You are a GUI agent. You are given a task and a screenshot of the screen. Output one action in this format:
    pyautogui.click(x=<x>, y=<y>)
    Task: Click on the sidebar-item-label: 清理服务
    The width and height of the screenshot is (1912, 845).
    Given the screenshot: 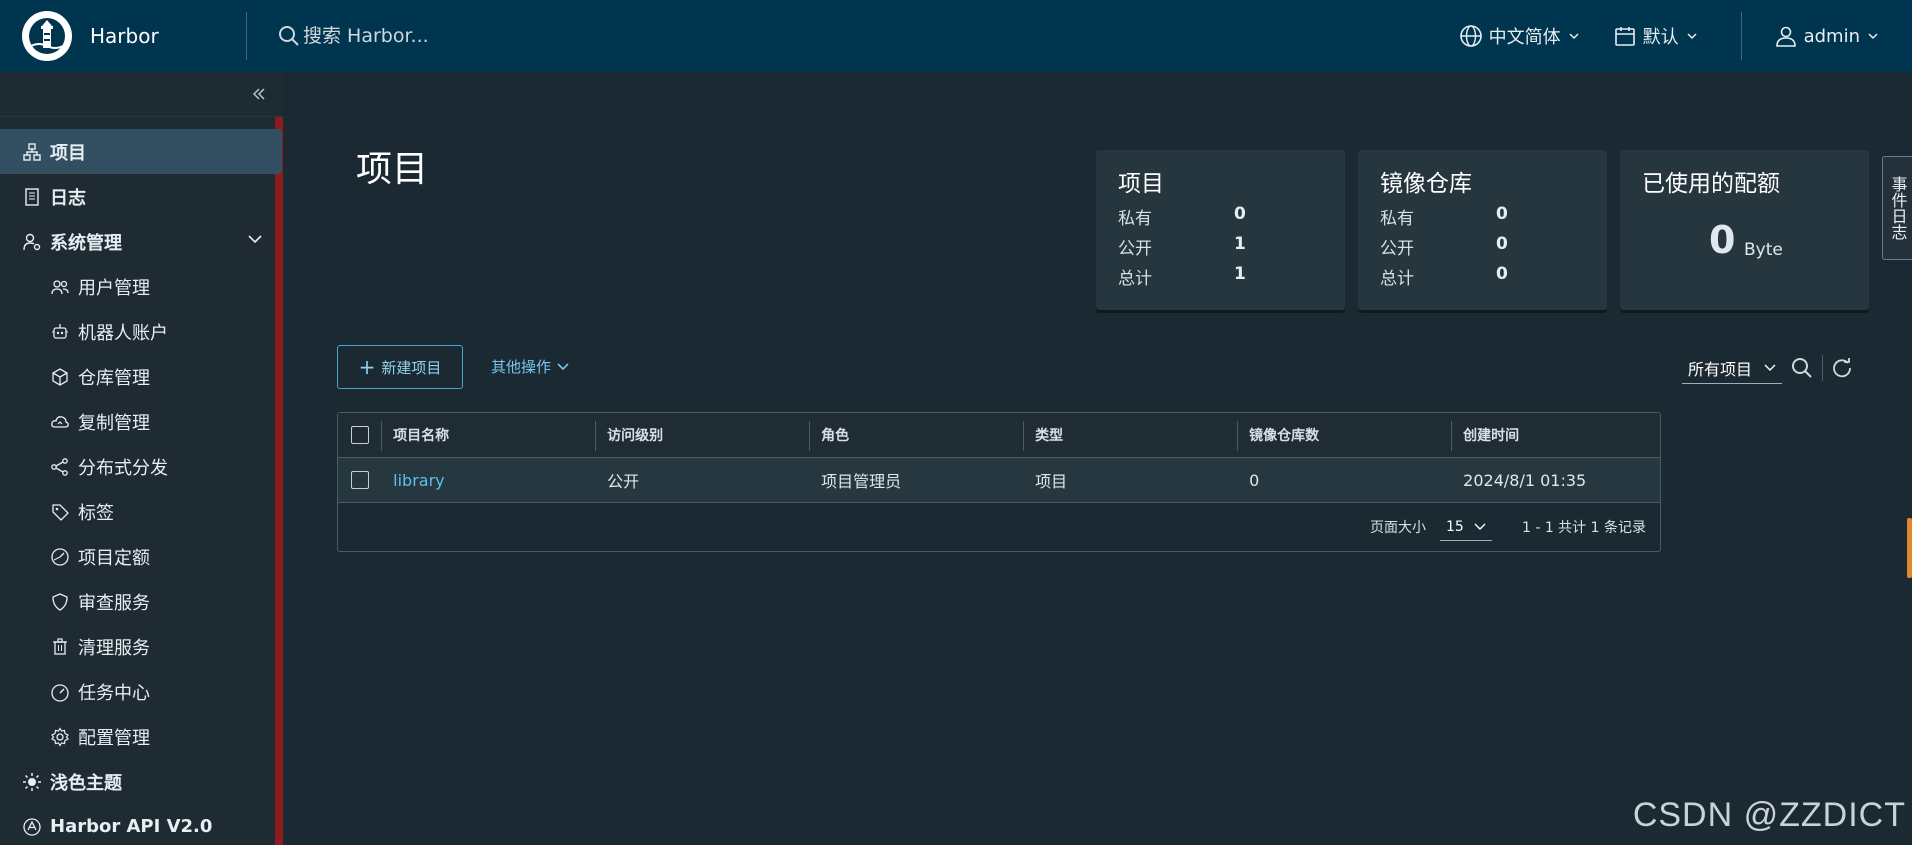 What is the action you would take?
    pyautogui.click(x=114, y=648)
    